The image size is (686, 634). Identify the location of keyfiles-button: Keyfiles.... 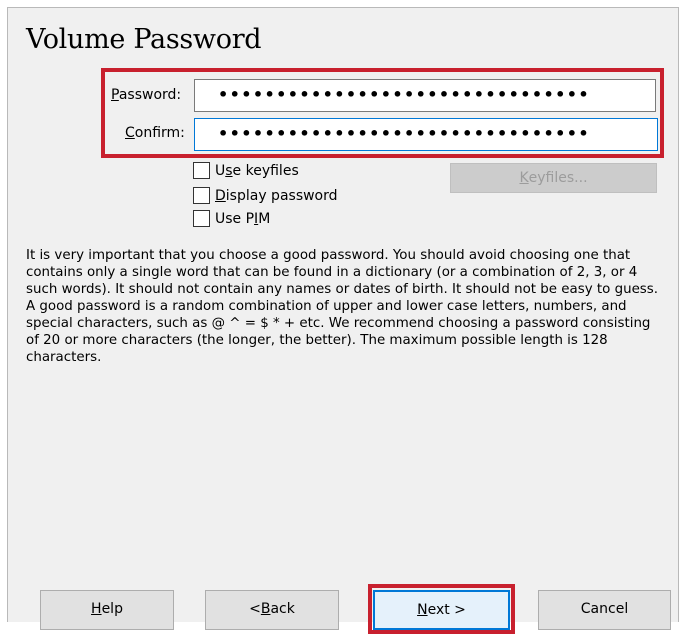
(553, 178).